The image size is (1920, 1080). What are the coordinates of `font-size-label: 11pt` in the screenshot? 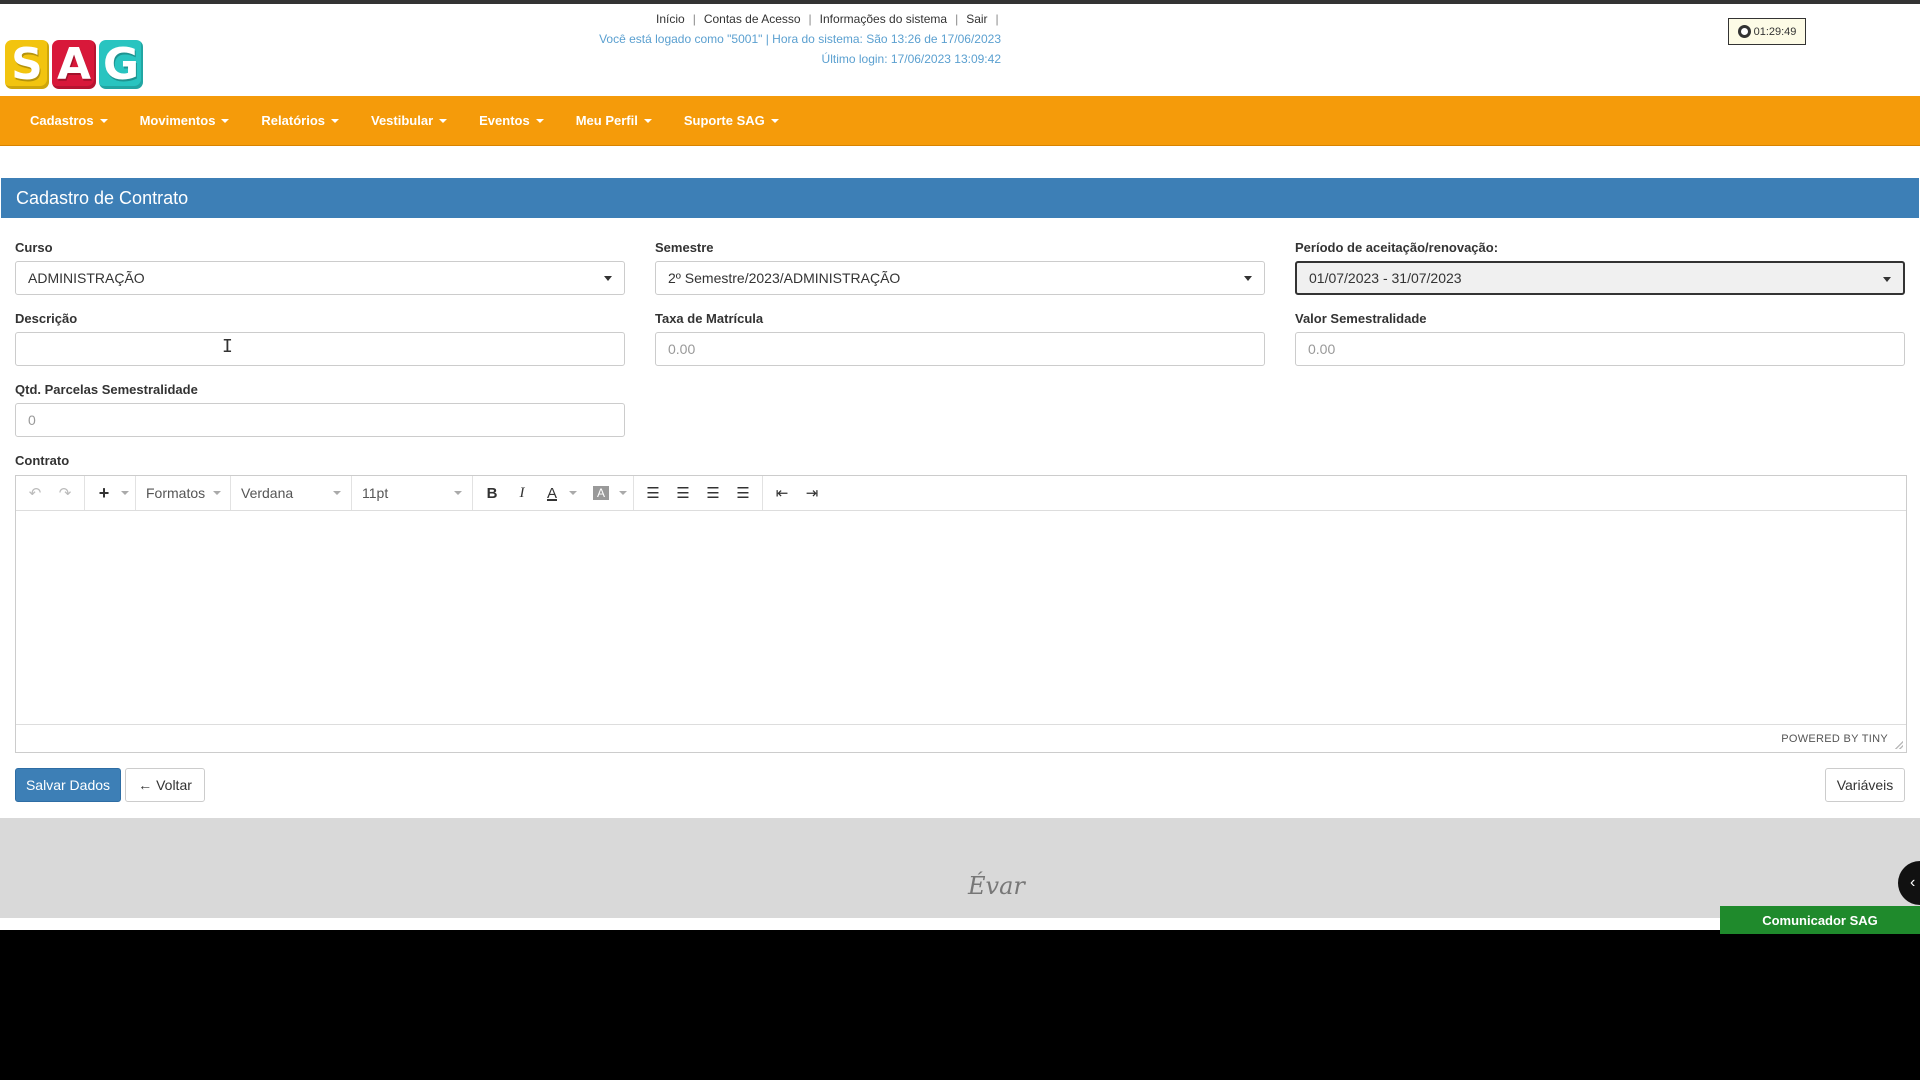 It's located at (375, 493).